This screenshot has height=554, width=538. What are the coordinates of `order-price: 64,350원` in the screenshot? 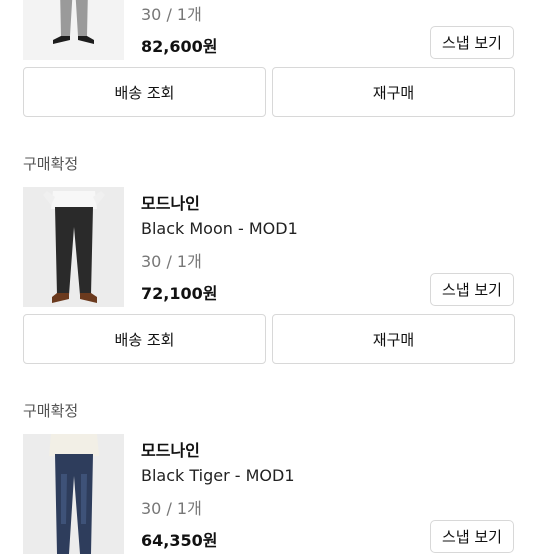 It's located at (179, 540).